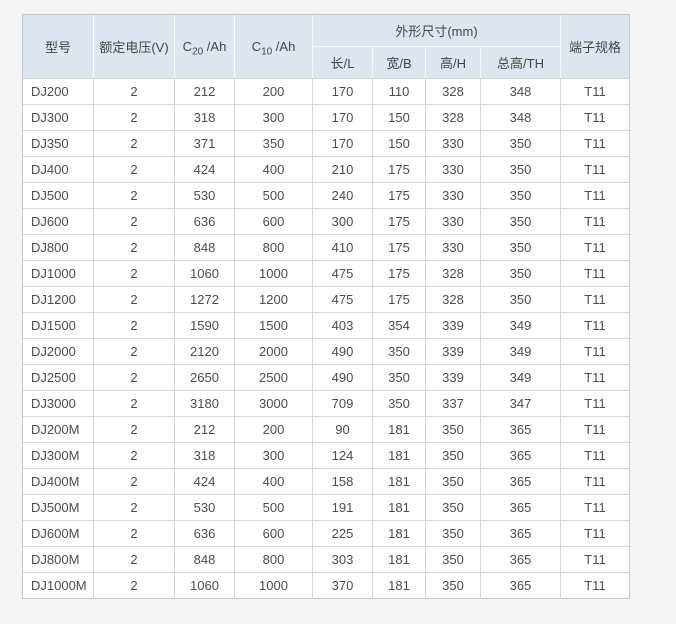  Describe the element at coordinates (58, 507) in the screenshot. I see `model-cell: DJ500M` at that location.